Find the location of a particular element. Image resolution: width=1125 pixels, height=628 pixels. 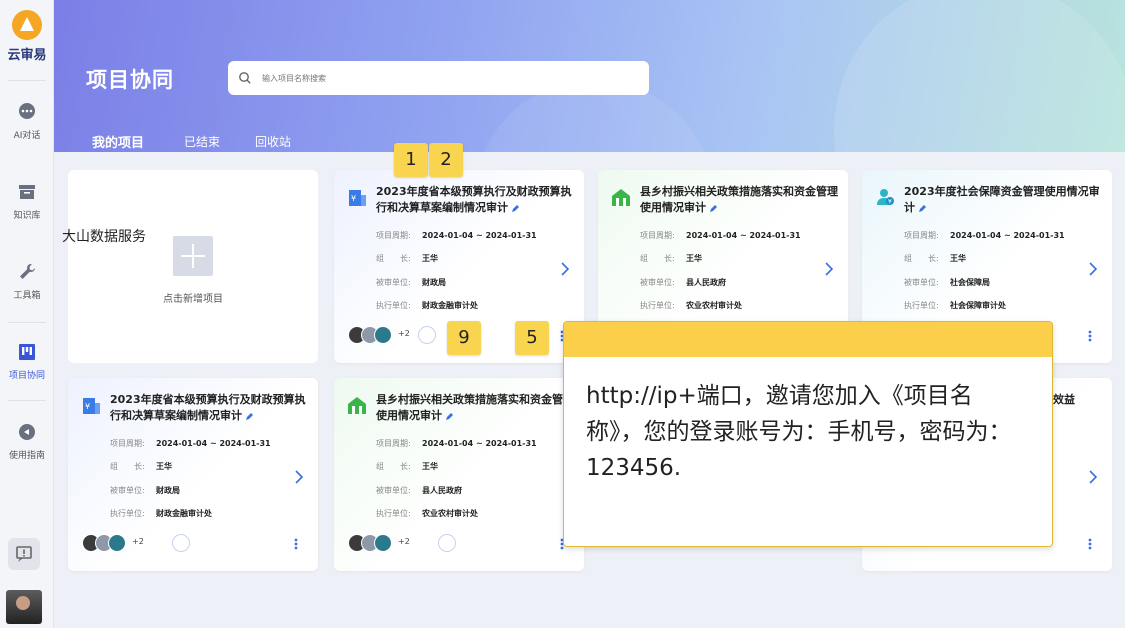

card-executor-row: 执行单位: 社会保障审计处 is located at coordinates (955, 305).